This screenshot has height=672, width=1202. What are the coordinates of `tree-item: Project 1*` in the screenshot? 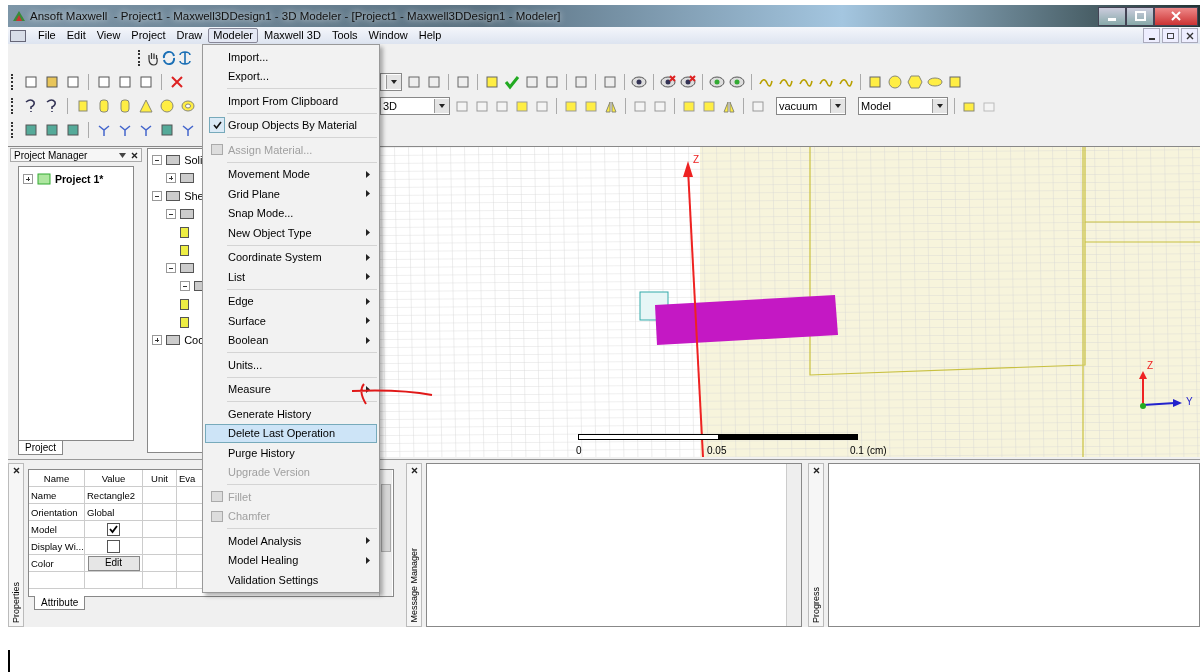 It's located at (79, 179).